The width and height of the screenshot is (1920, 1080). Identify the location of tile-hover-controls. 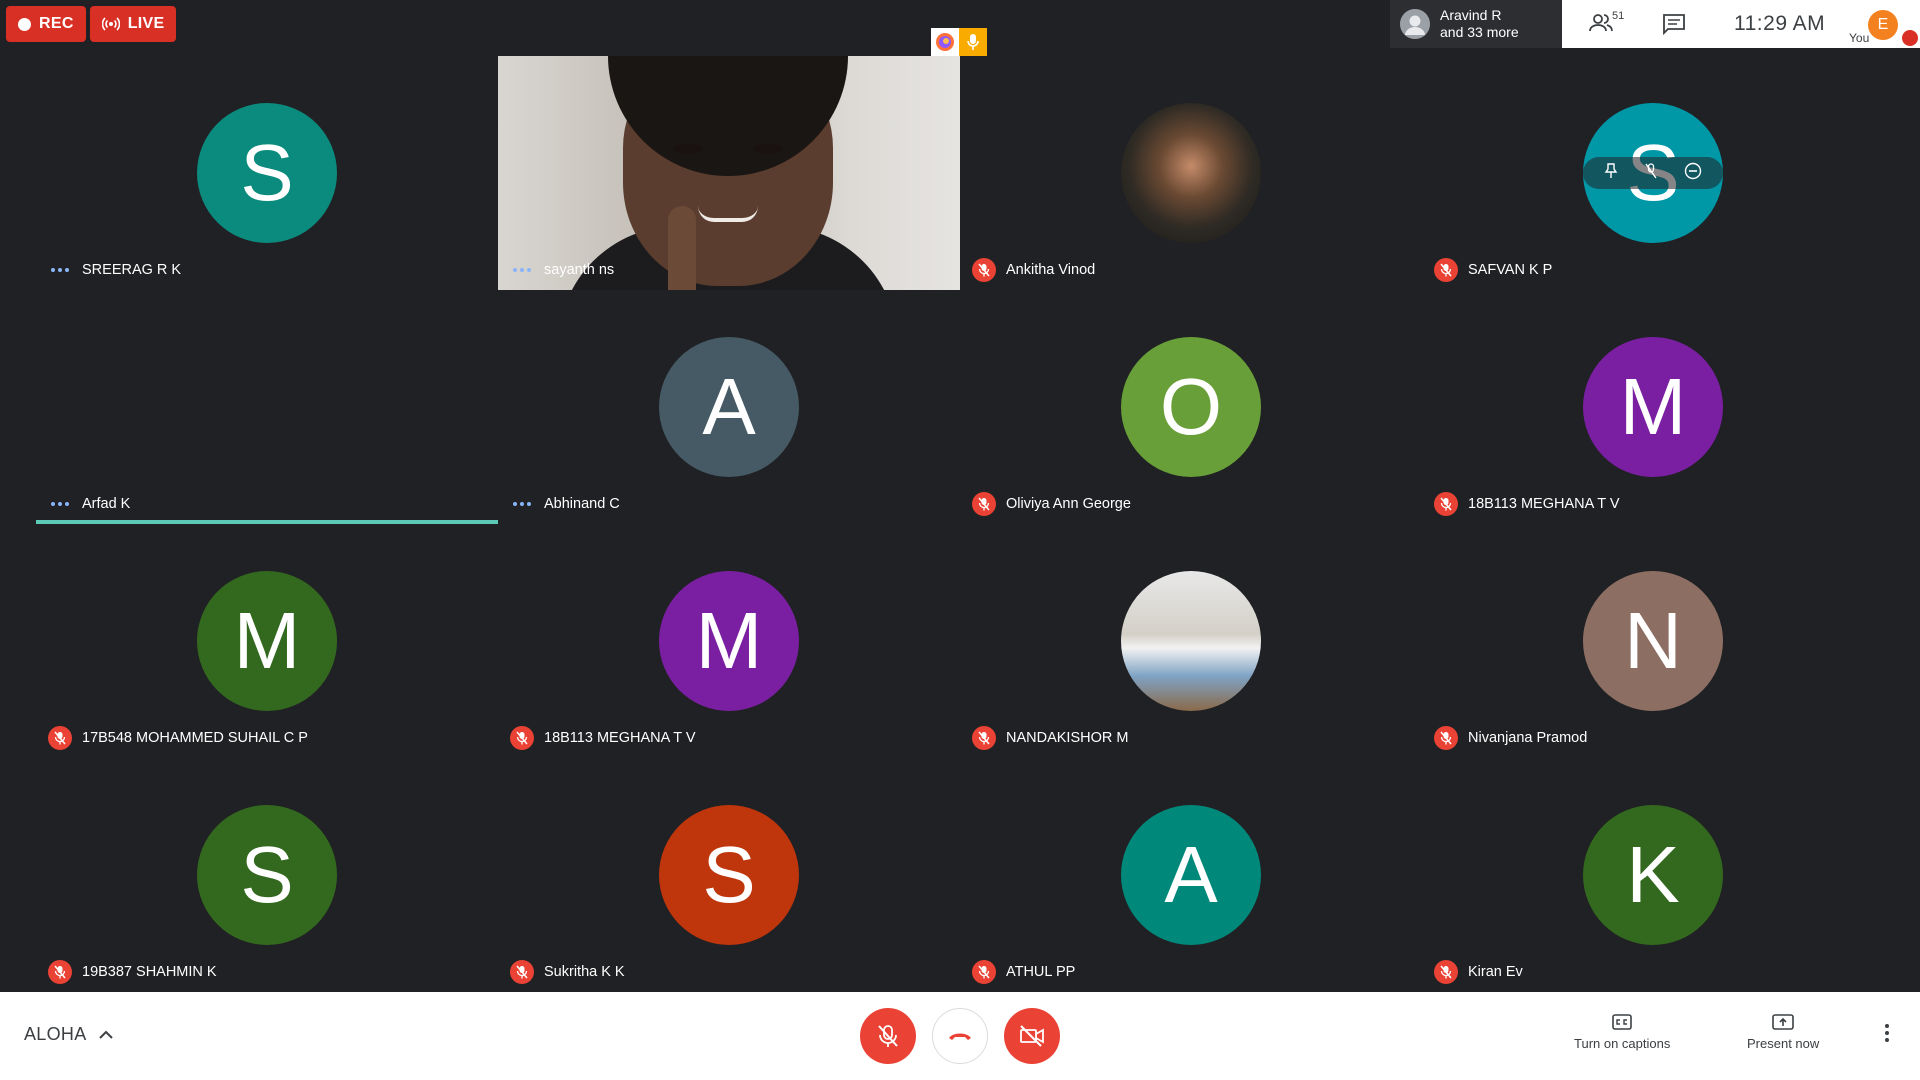
(1653, 173).